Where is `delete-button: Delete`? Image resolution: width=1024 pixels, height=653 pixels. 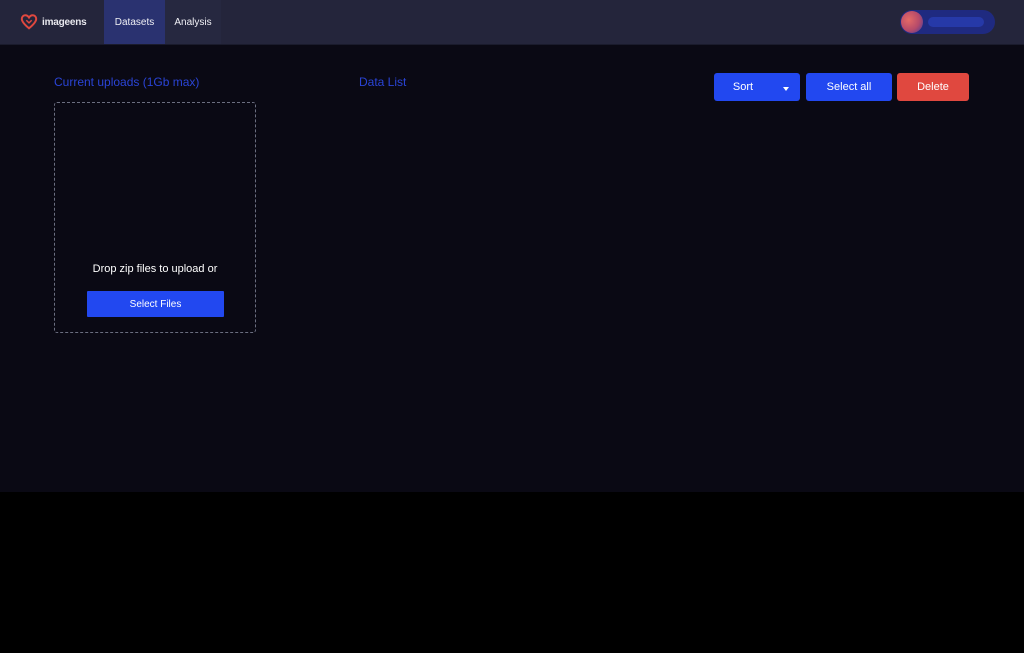 delete-button: Delete is located at coordinates (933, 87).